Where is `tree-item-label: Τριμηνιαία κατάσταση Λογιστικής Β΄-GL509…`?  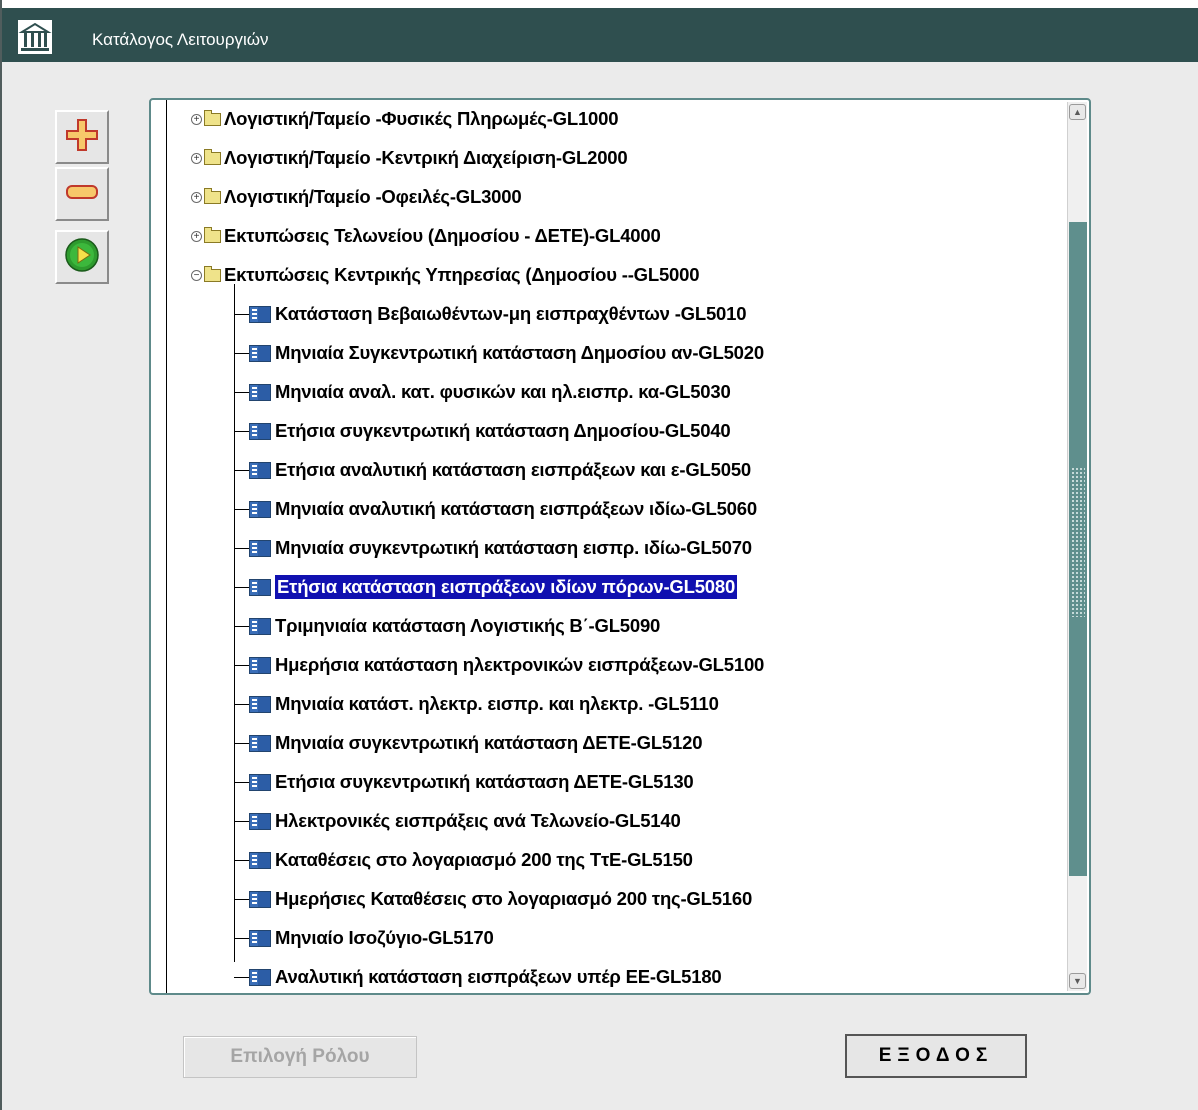
tree-item-label: Τριμηνιαία κατάσταση Λογιστικής Β΄-GL509… is located at coordinates (468, 625).